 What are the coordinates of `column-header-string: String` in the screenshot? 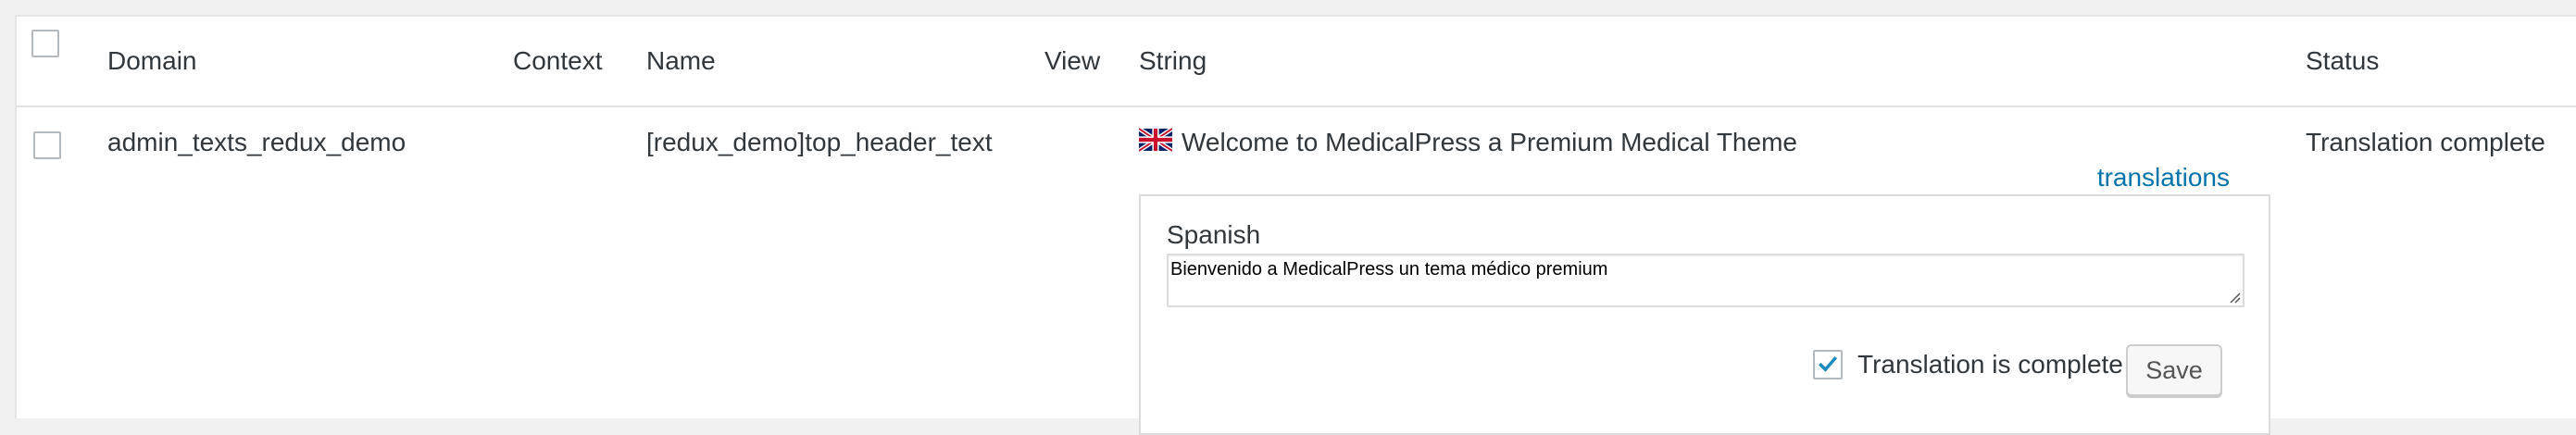 It's located at (1173, 61).